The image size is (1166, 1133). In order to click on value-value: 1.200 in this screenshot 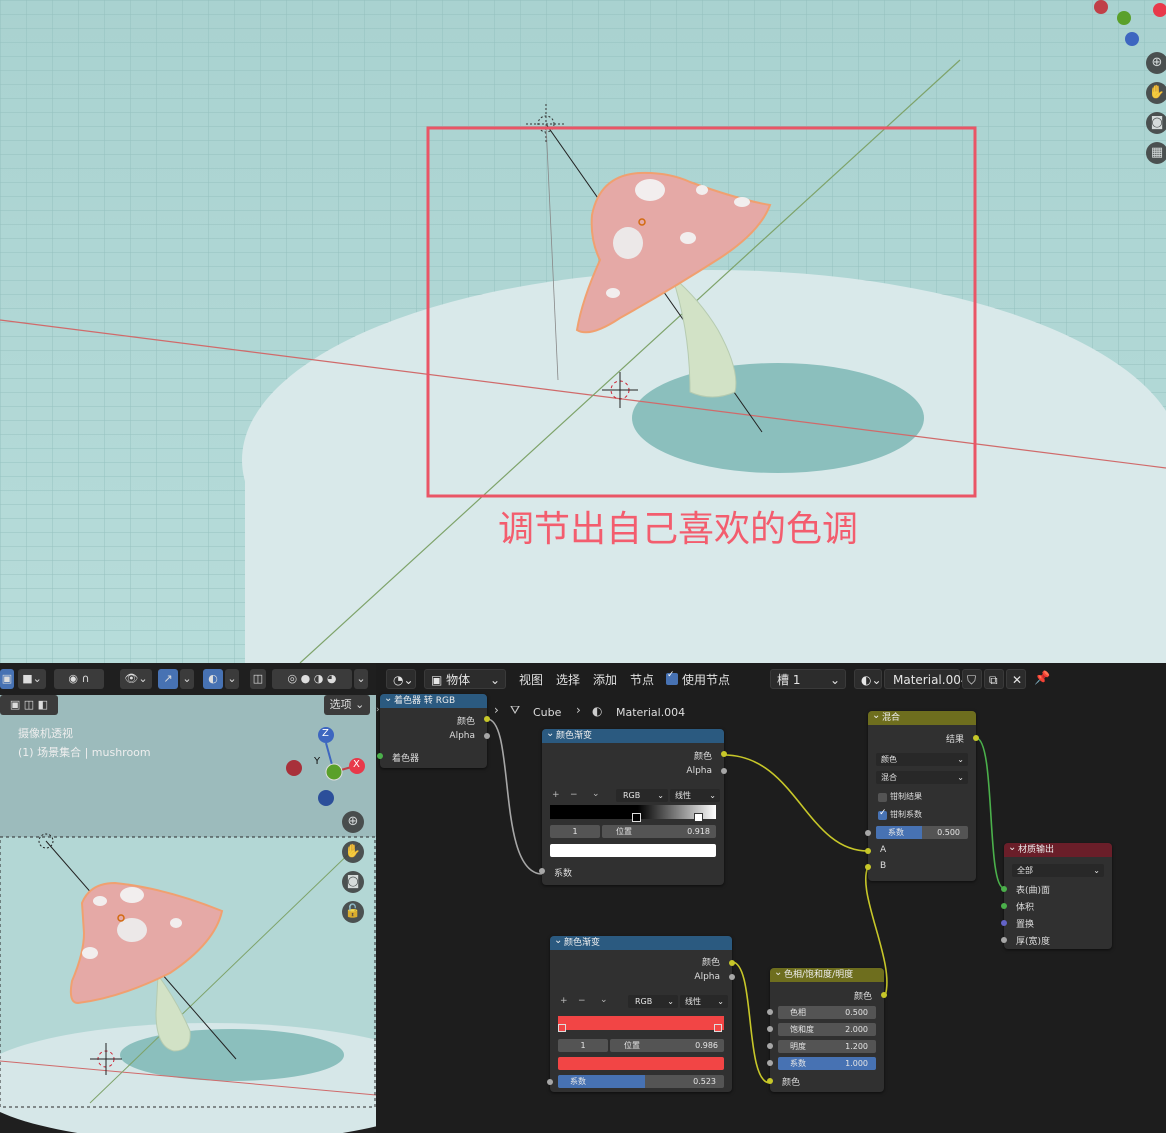, I will do `click(856, 1046)`.